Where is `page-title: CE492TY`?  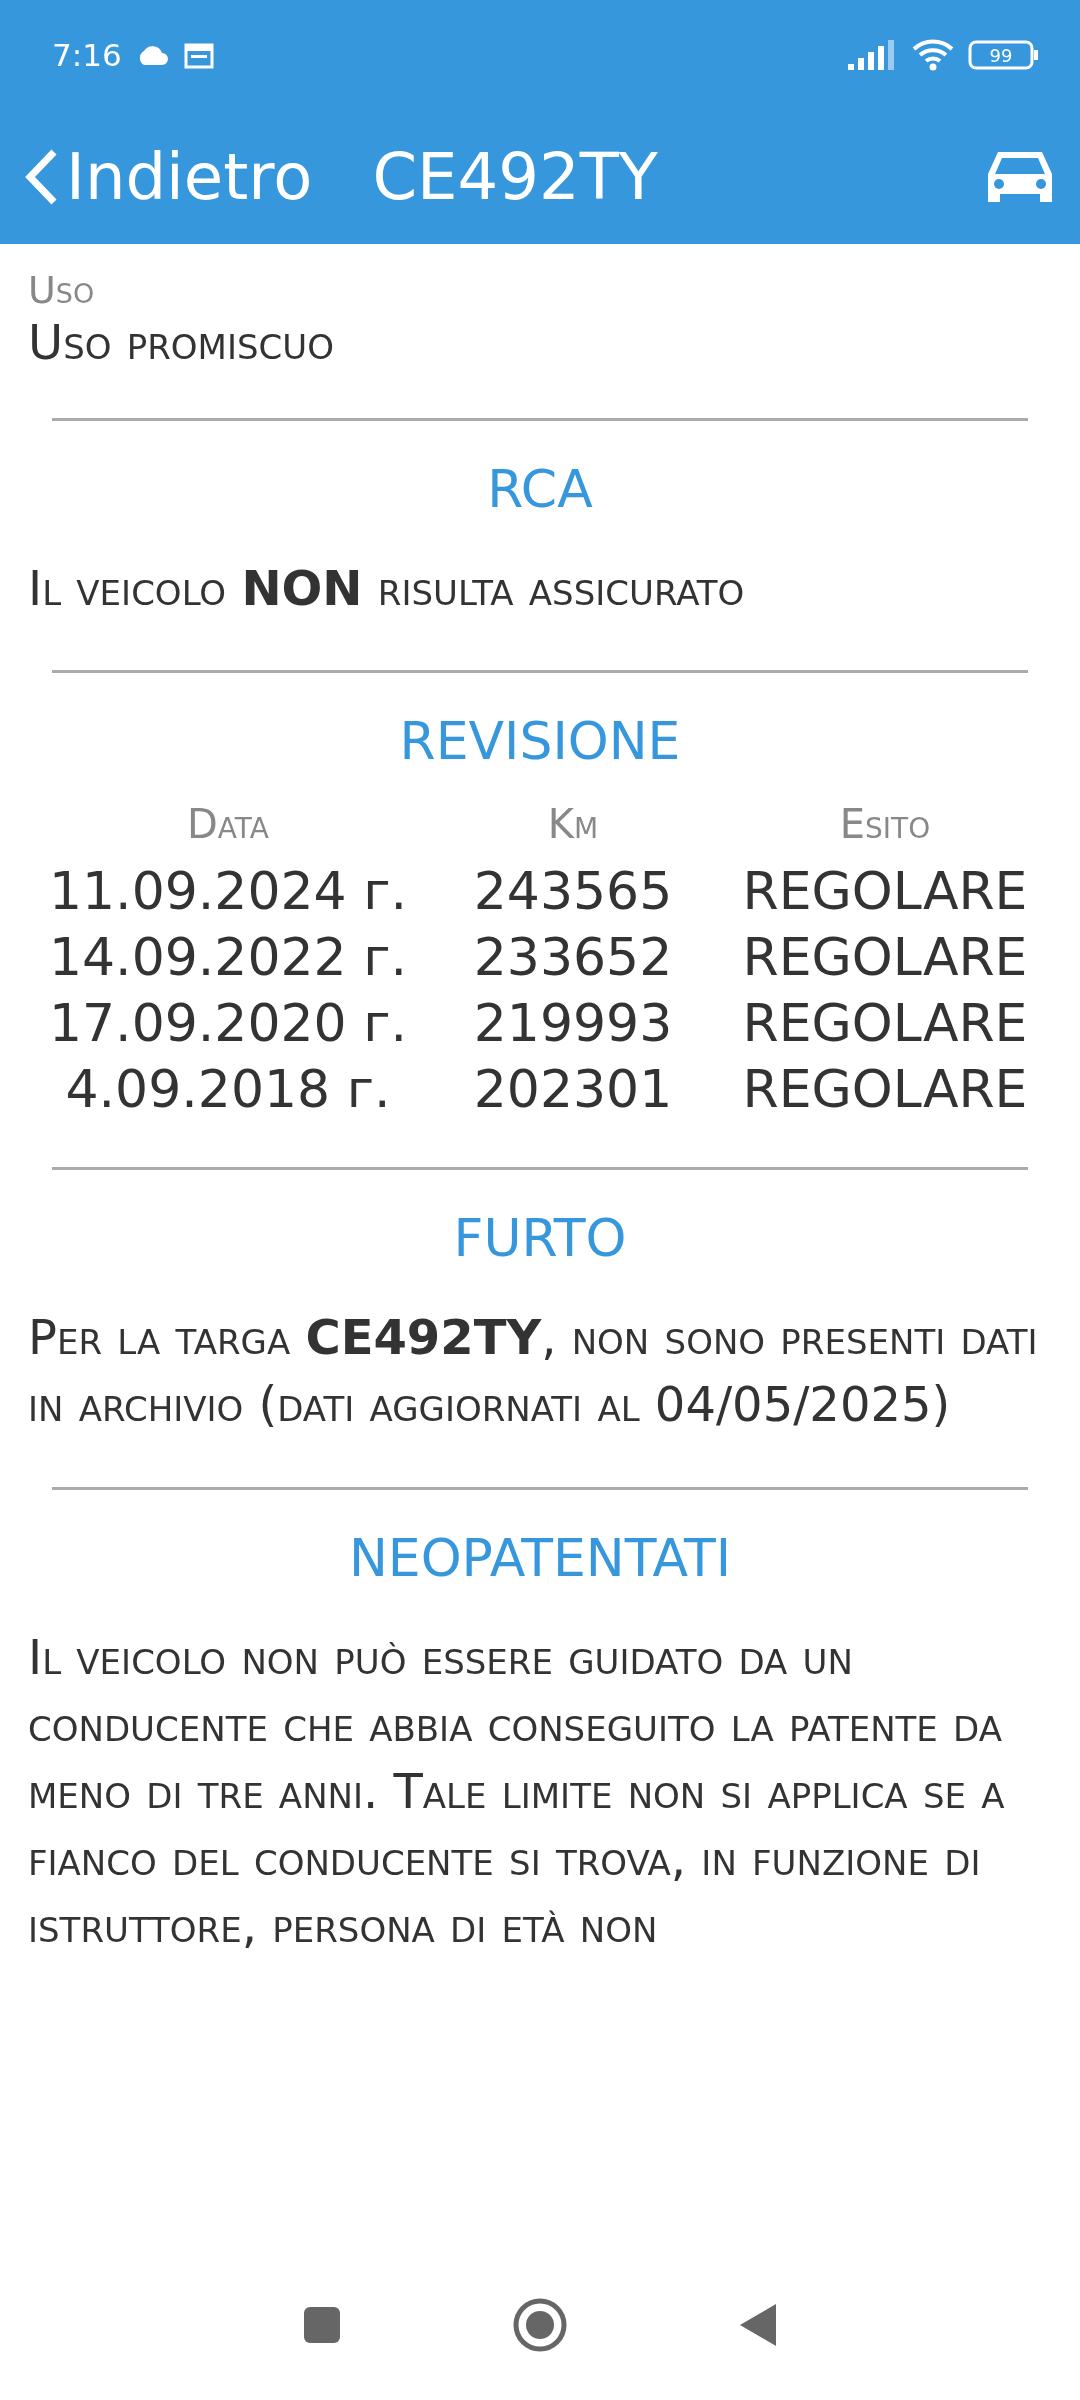 page-title: CE492TY is located at coordinates (515, 177).